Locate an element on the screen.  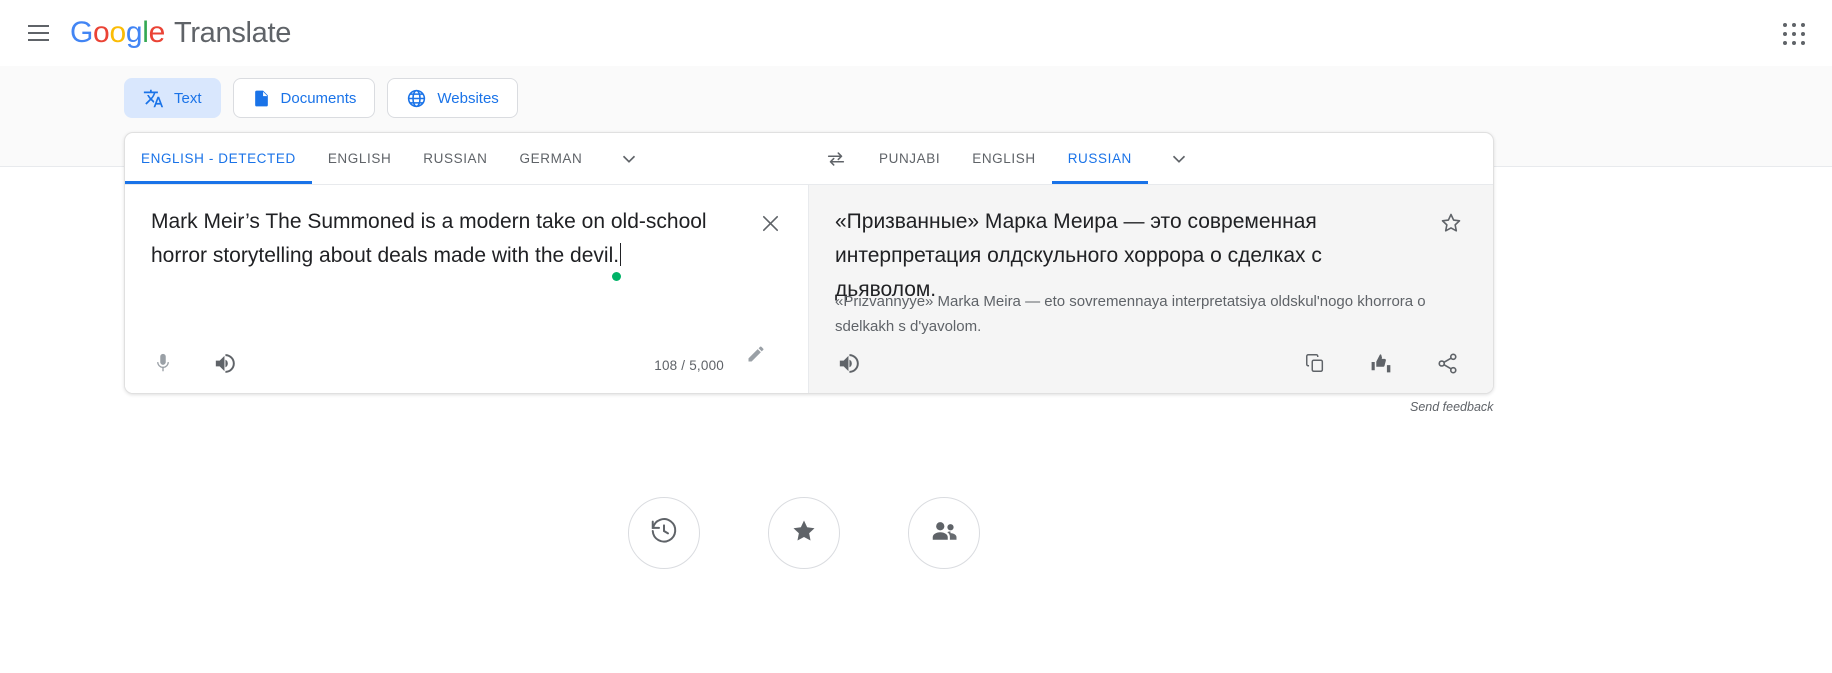
product-name: Translate is located at coordinates (232, 33).